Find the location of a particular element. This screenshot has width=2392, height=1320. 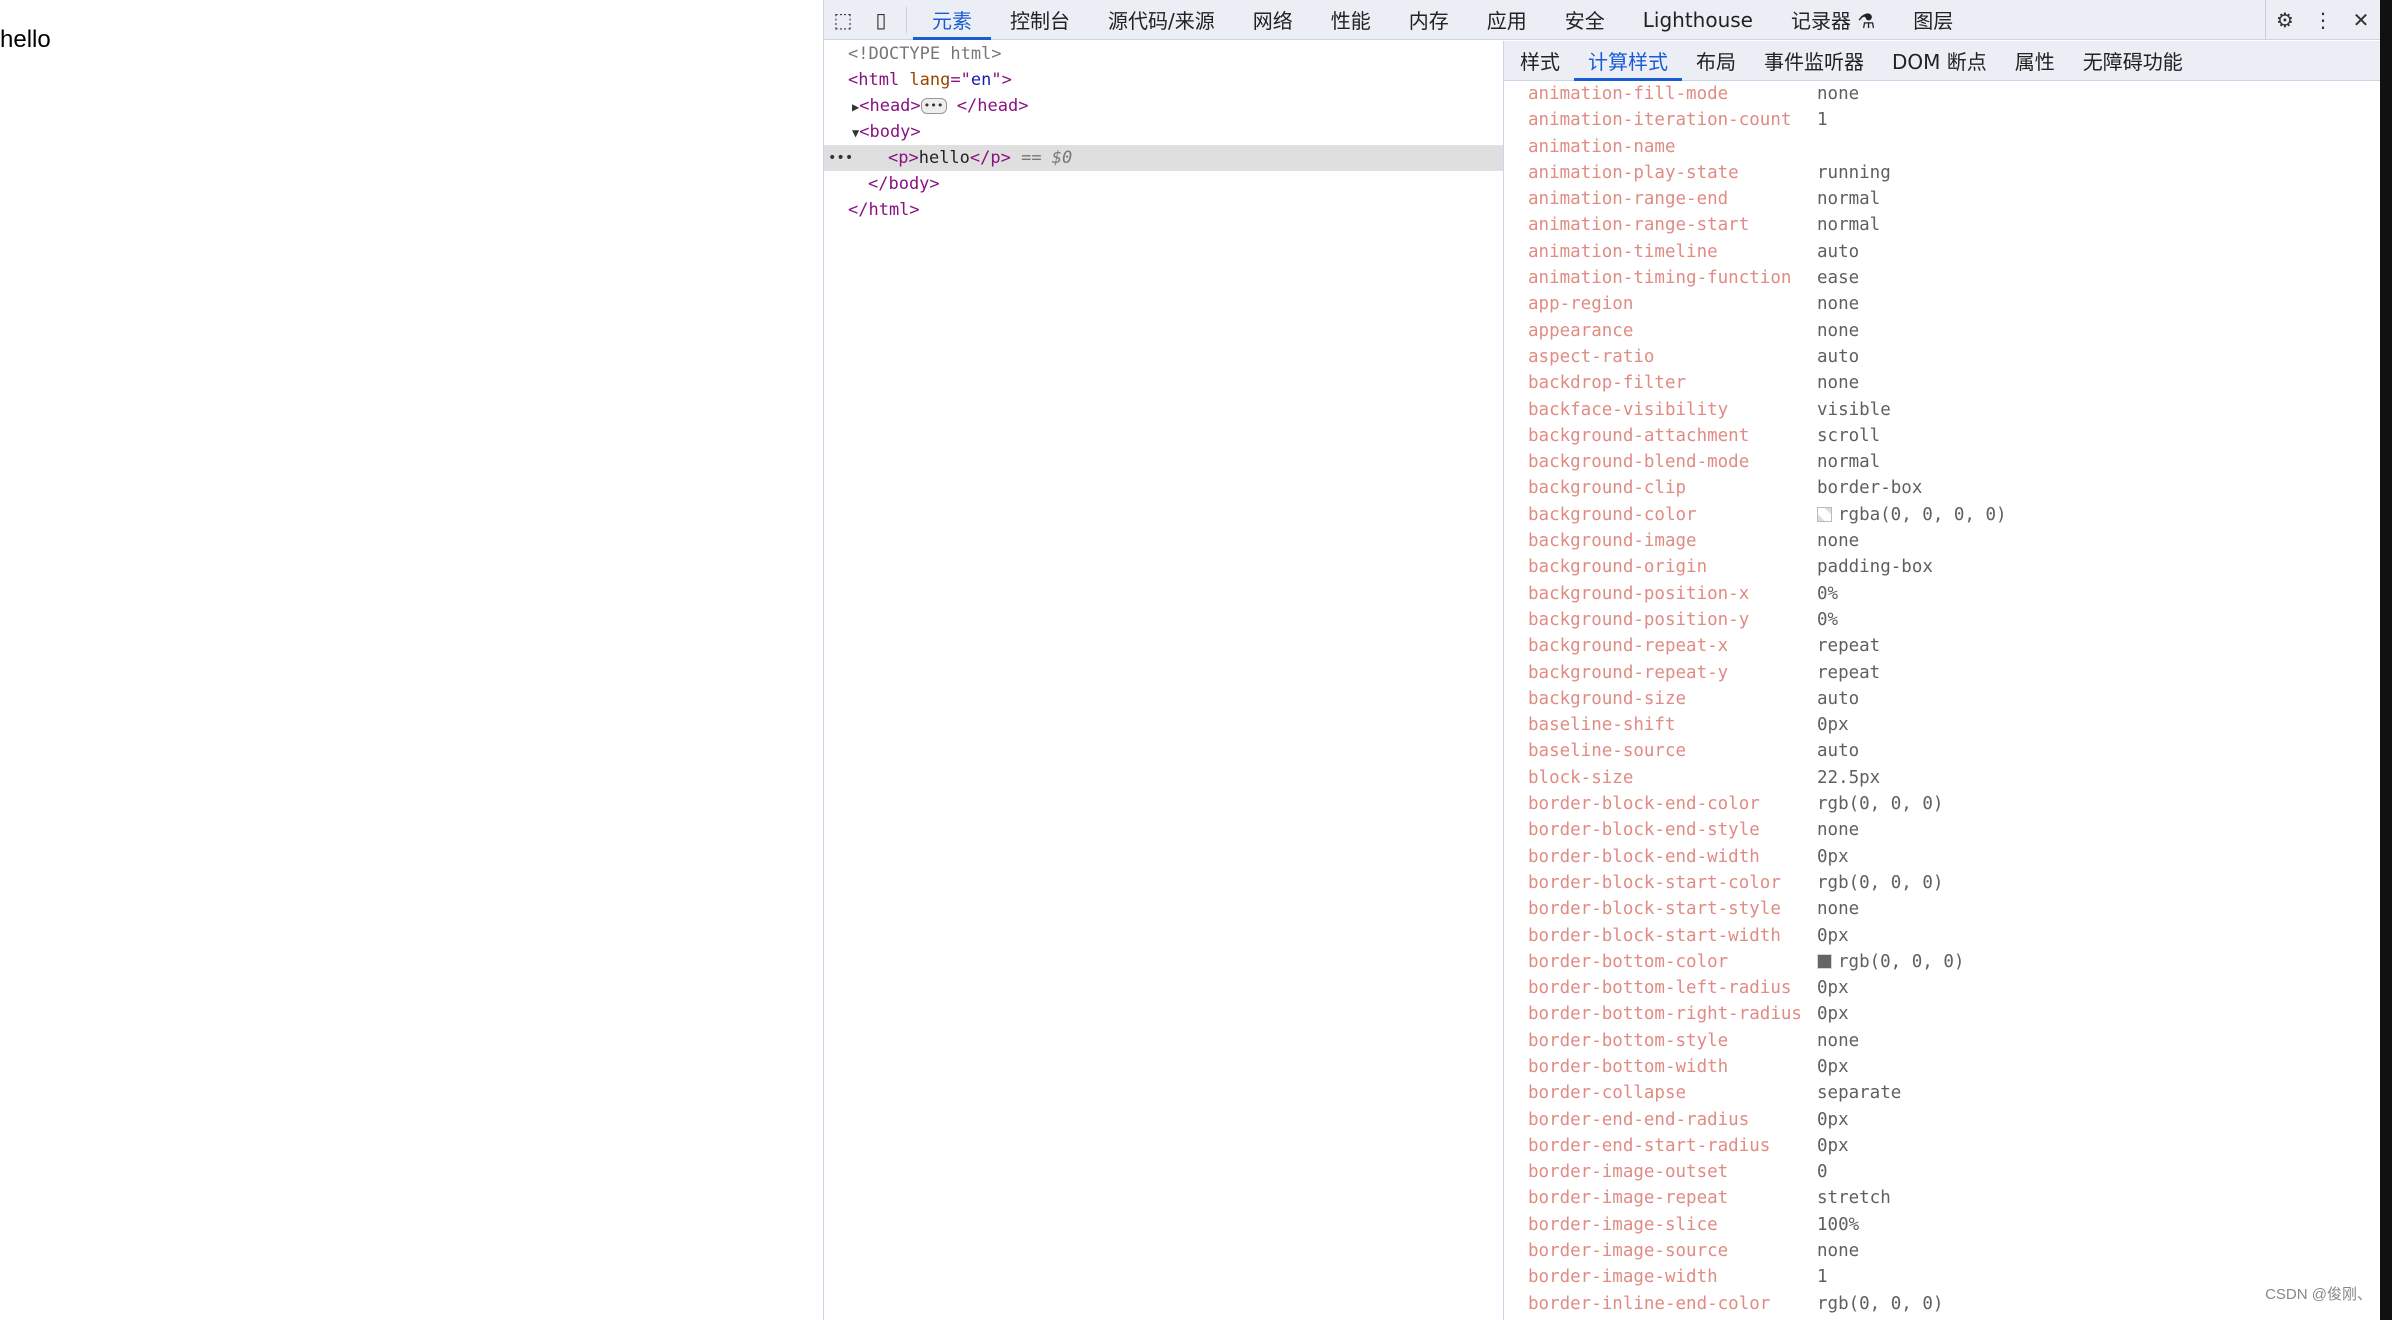

sidebar-tab-3: 事件监听器 is located at coordinates (1814, 61).